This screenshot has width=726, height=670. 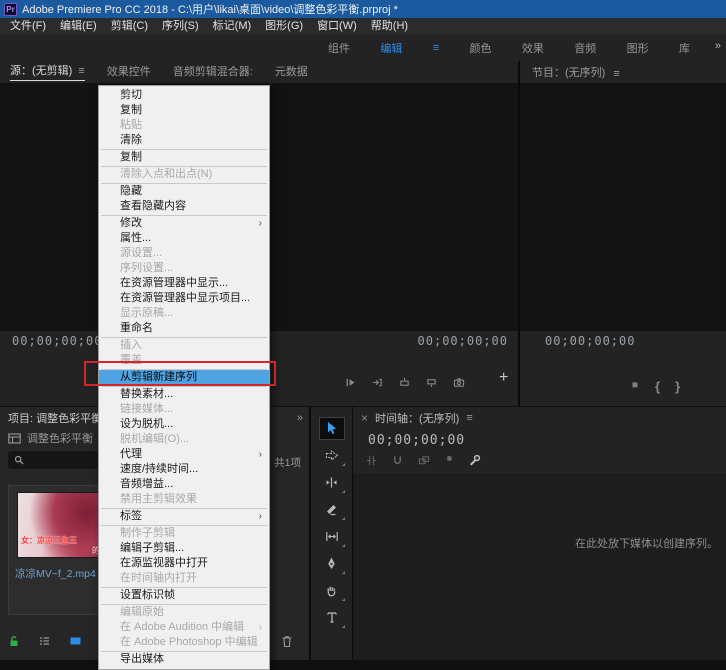 What do you see at coordinates (55, 573) in the screenshot?
I see `clip-filename: 凉凉MV~f_2.mp4` at bounding box center [55, 573].